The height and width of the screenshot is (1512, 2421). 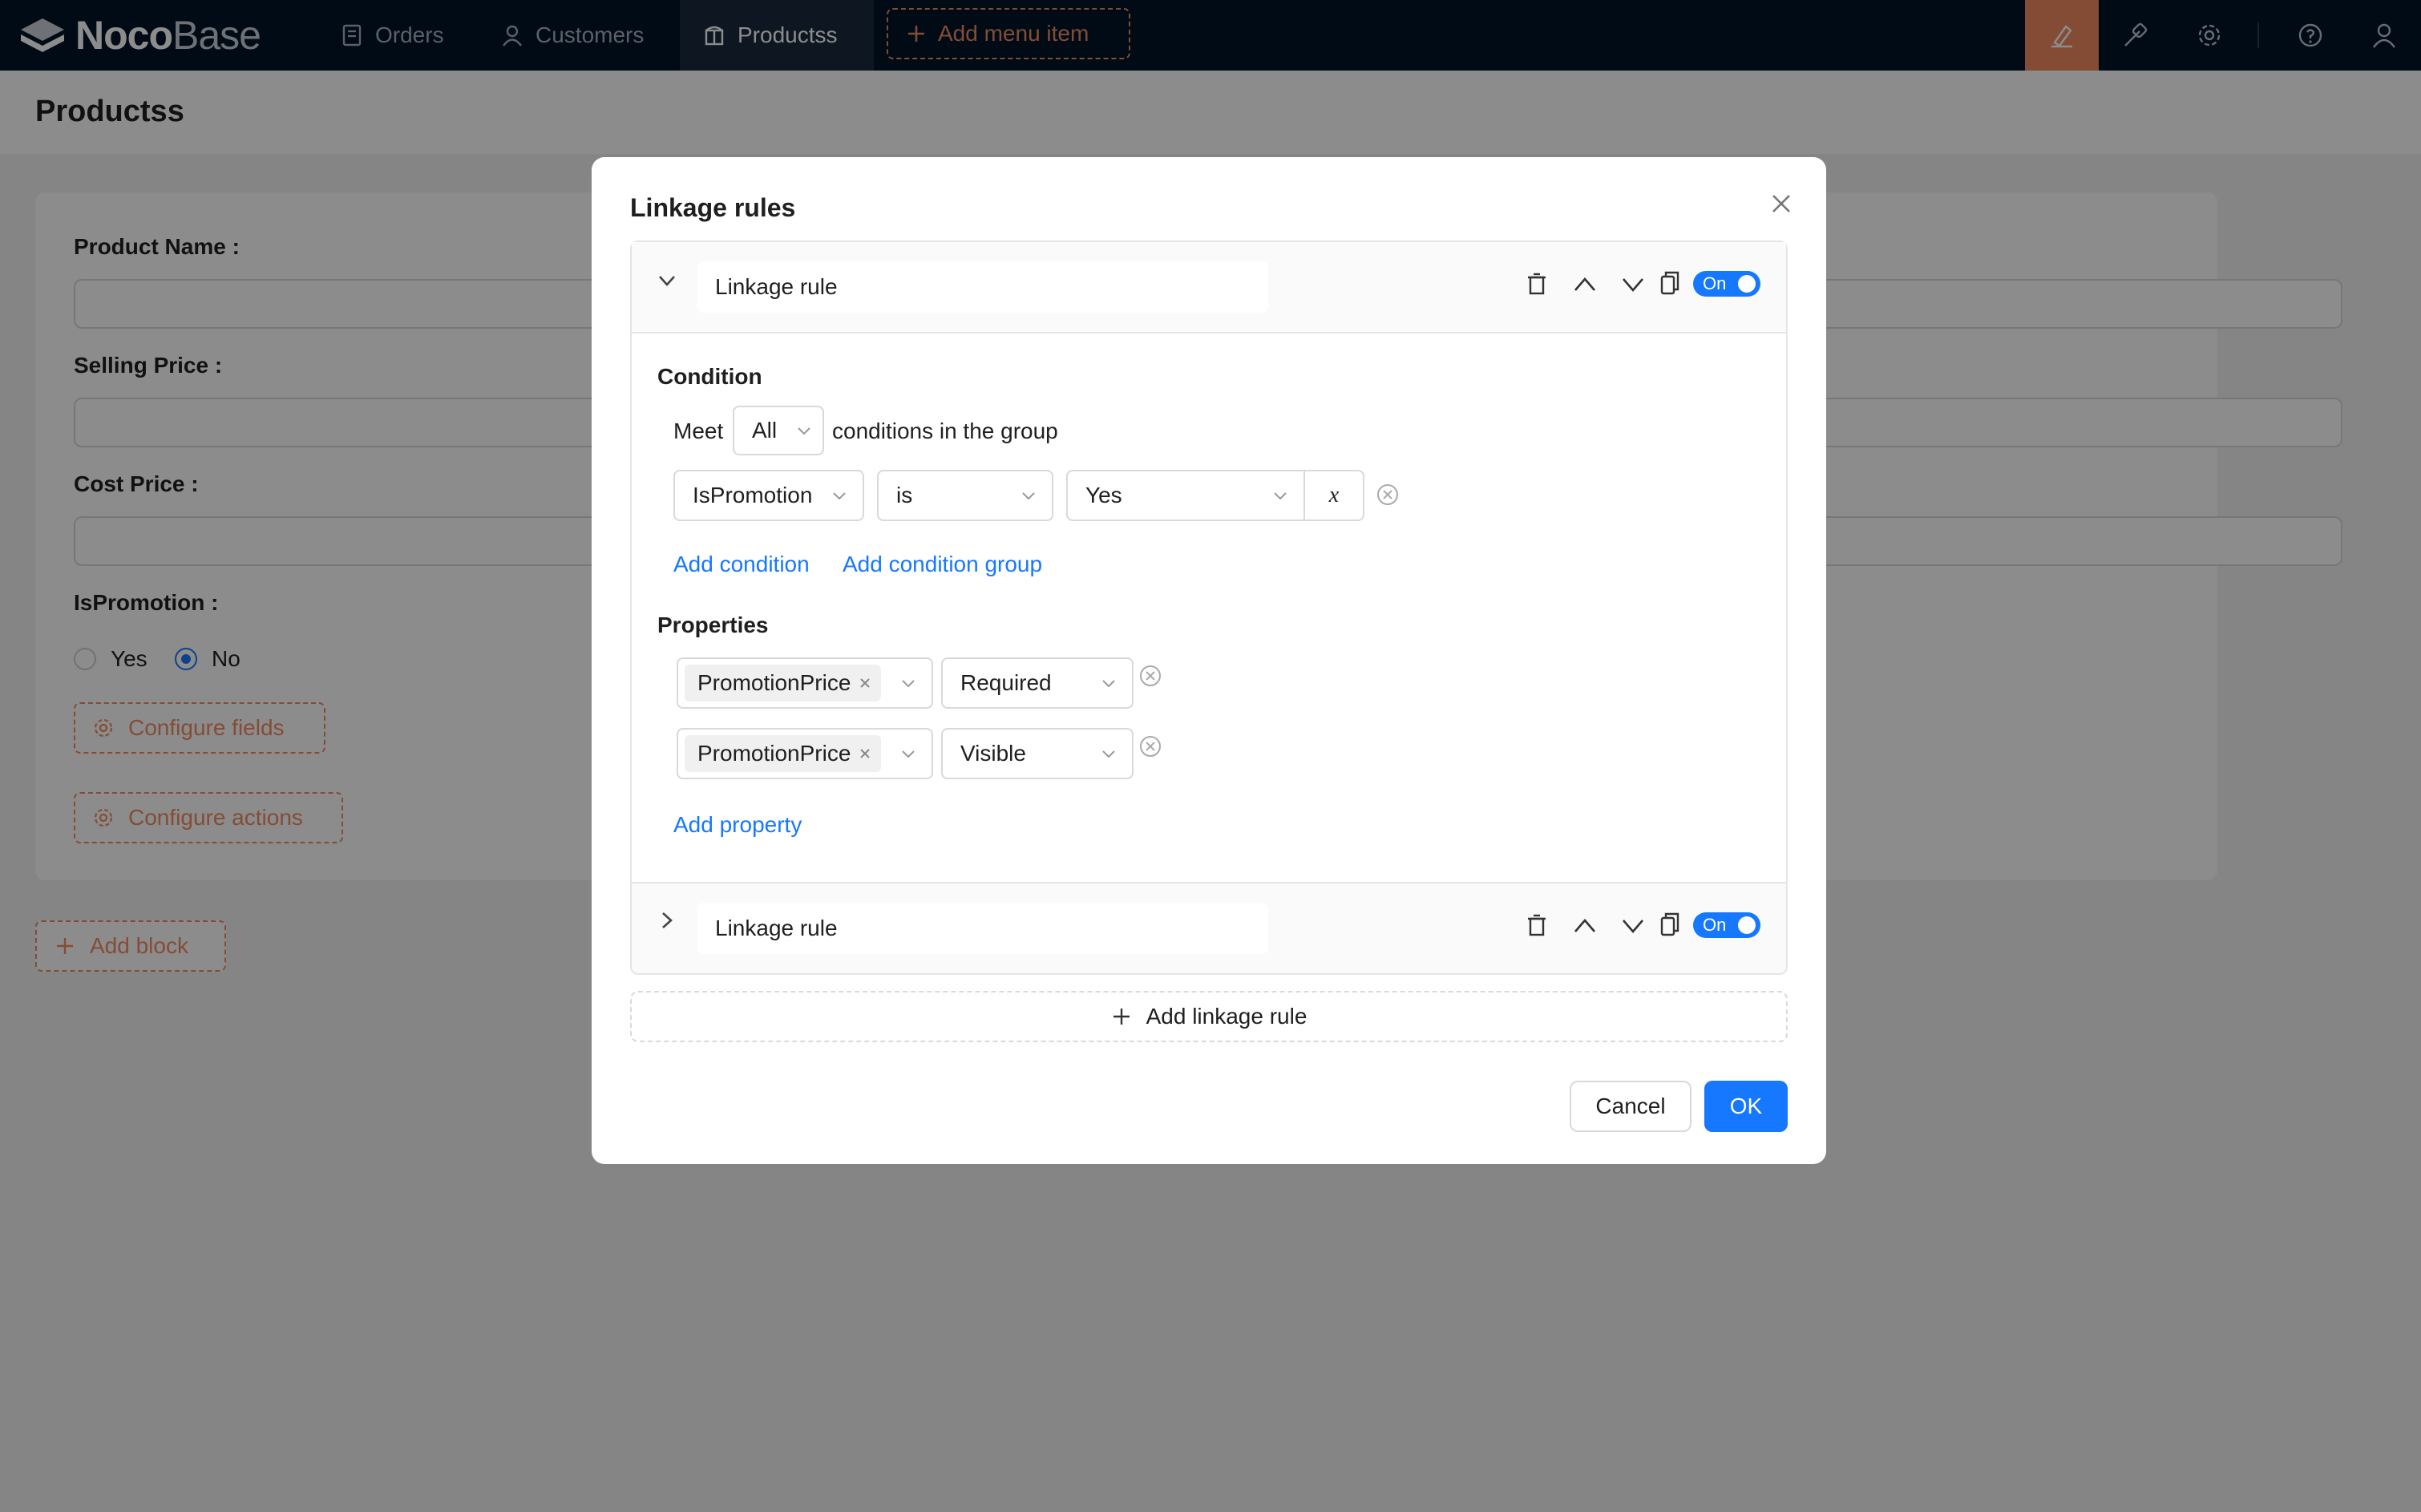 I want to click on condition-operator-select: is, so click(x=965, y=496).